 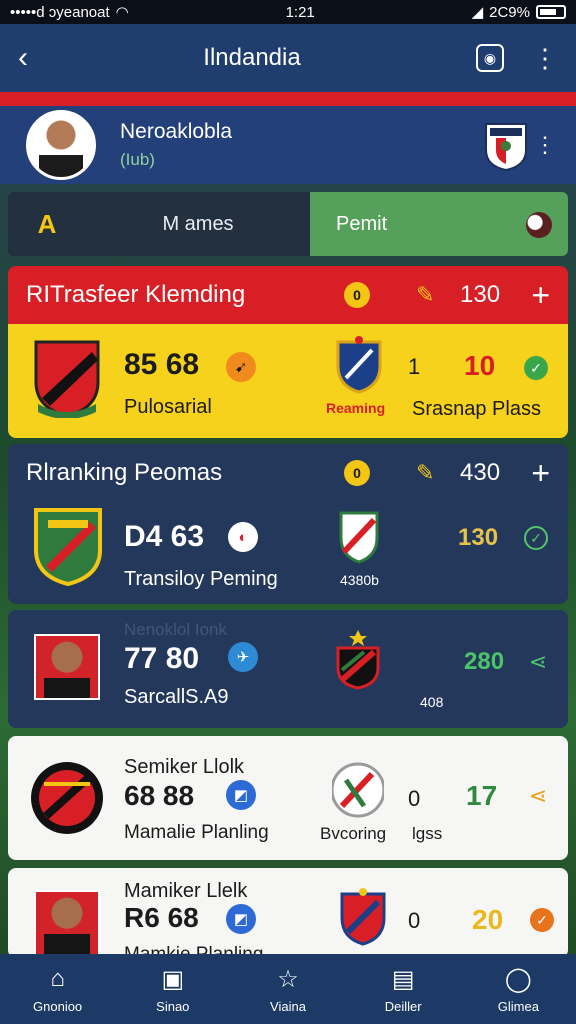 I want to click on player-rating: 68 88, so click(x=159, y=795).